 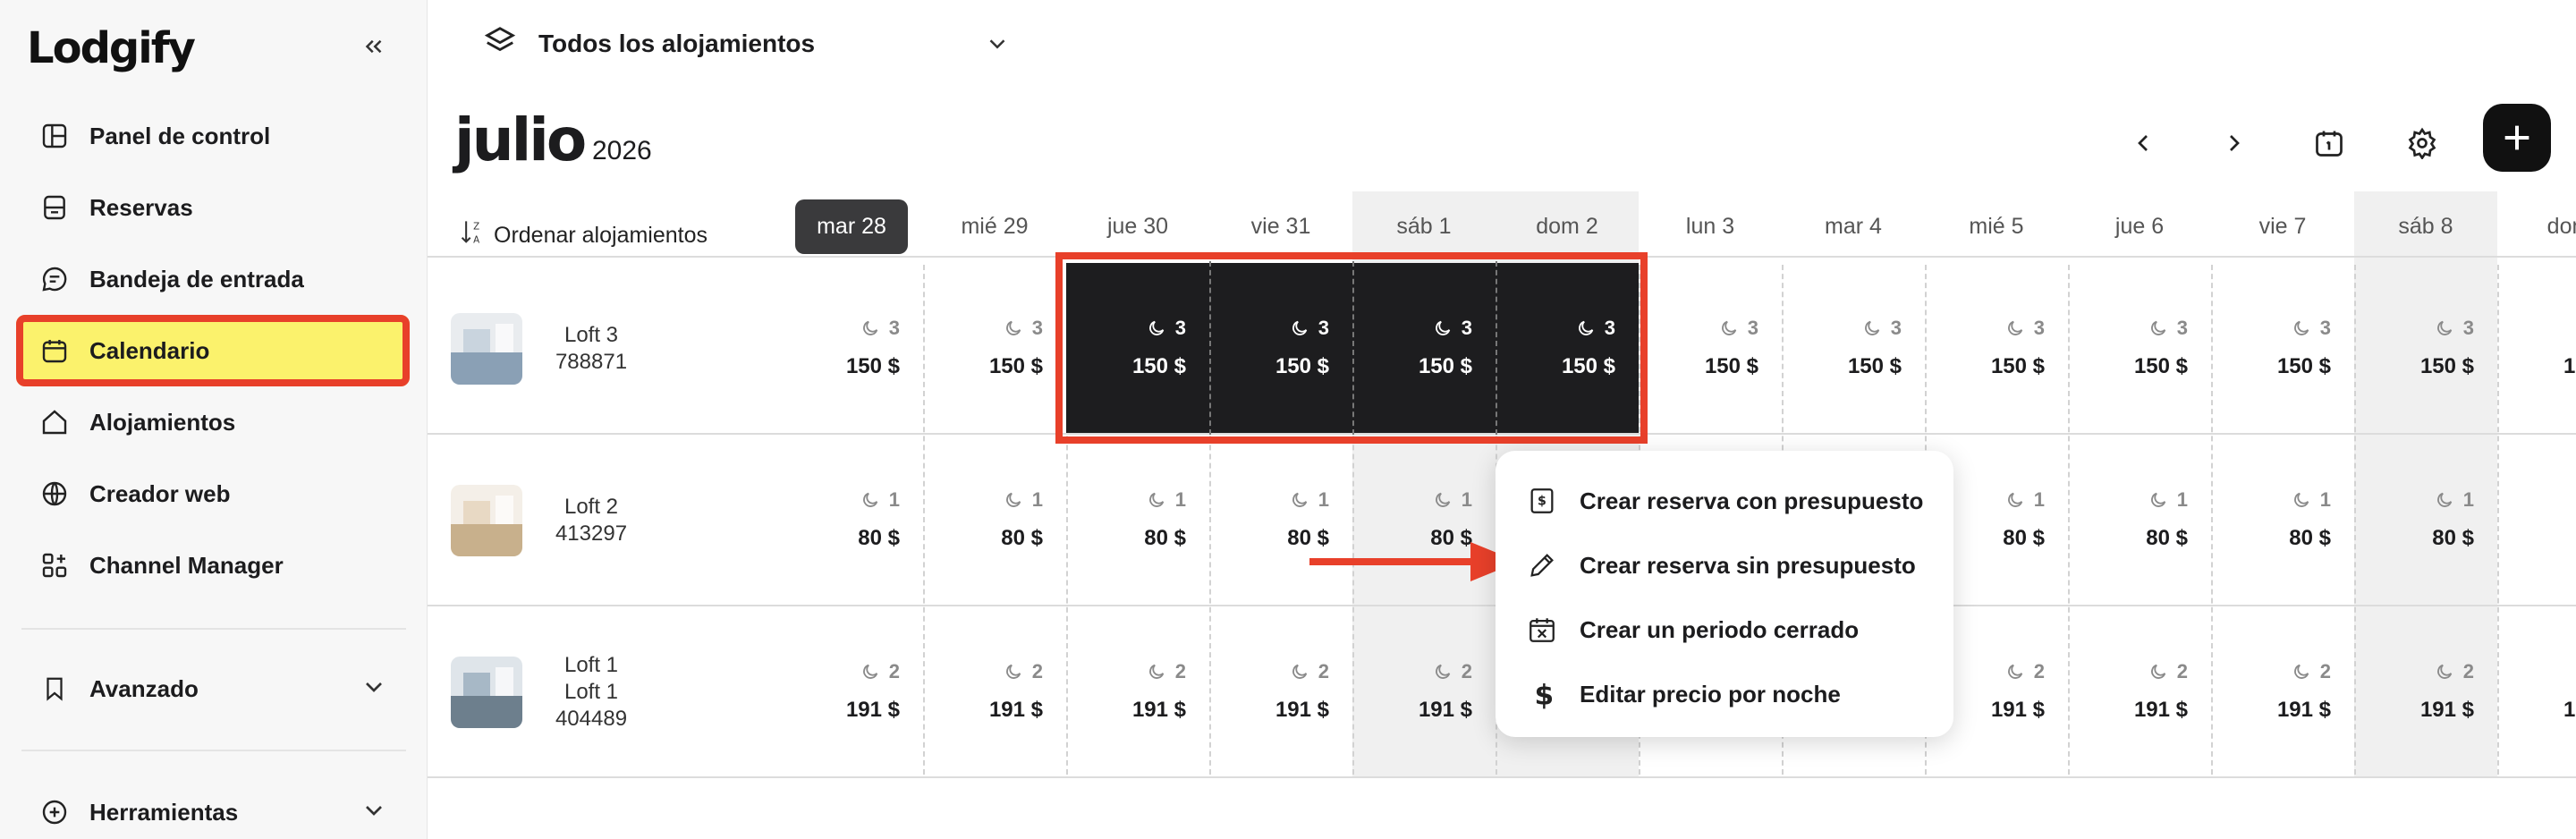 I want to click on sidebar-item-panel: Panel de control, so click(x=213, y=136).